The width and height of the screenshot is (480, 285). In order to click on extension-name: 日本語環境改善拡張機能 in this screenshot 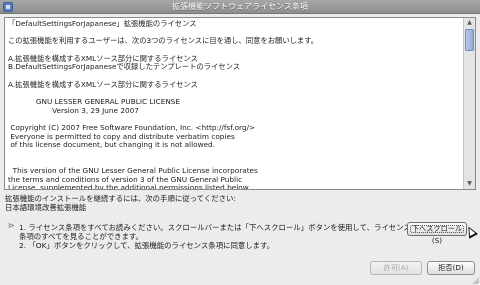, I will do `click(46, 207)`.